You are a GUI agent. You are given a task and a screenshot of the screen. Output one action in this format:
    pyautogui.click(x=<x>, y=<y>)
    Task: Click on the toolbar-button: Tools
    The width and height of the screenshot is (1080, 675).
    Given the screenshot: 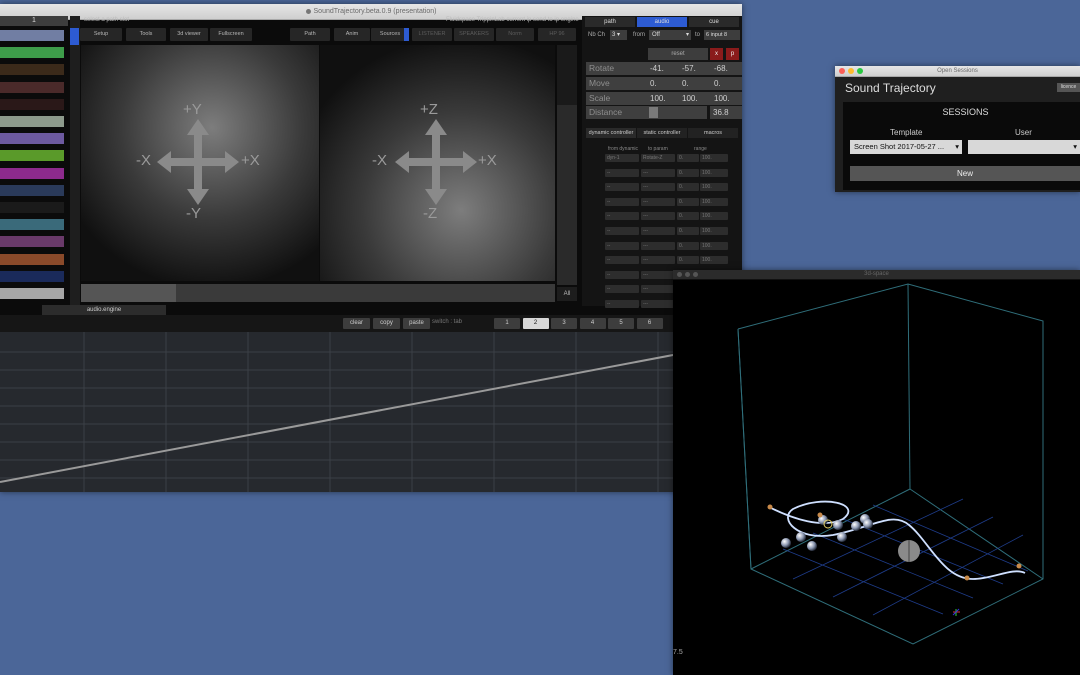 What is the action you would take?
    pyautogui.click(x=146, y=34)
    